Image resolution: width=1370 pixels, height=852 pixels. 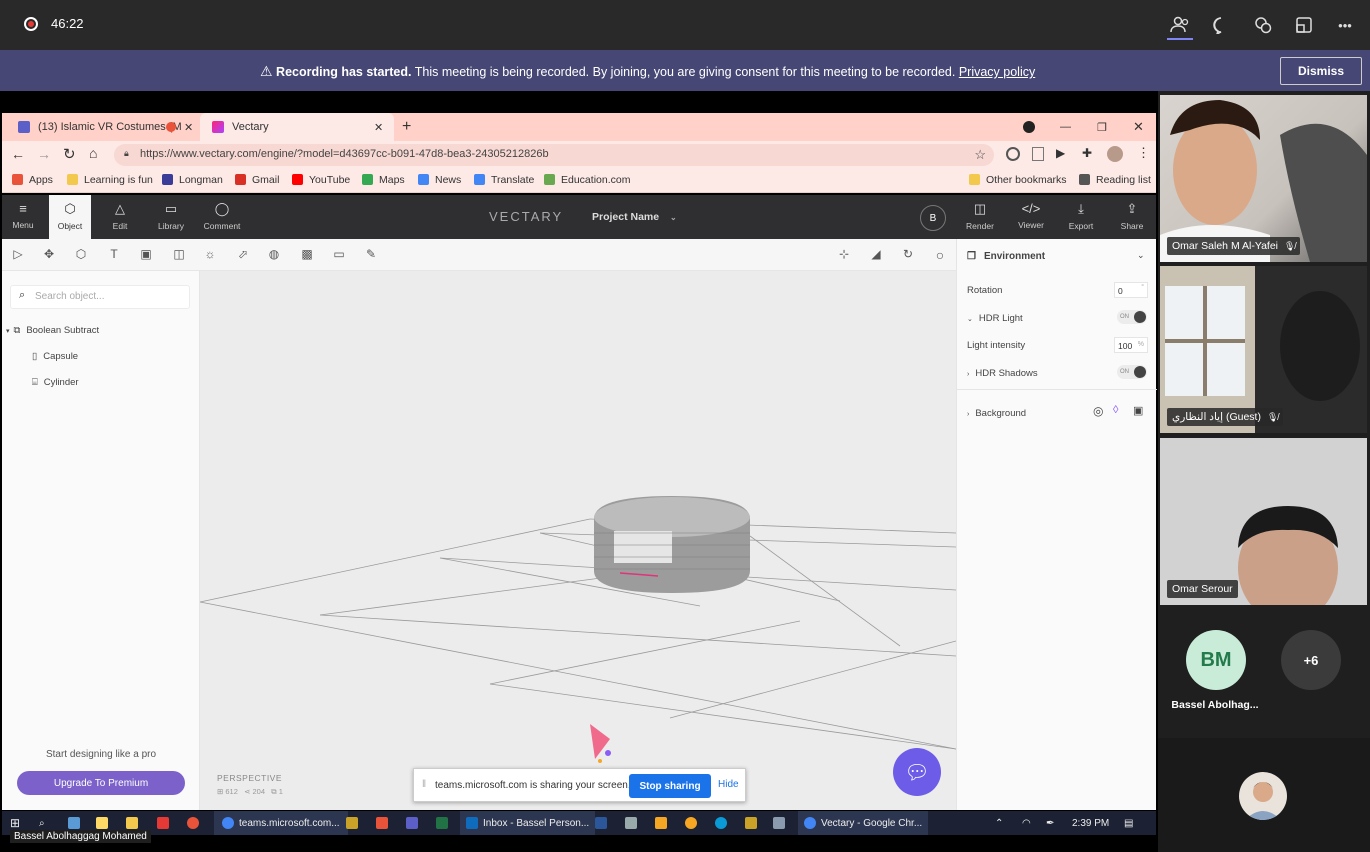 What do you see at coordinates (908, 255) in the screenshot?
I see `rotate-view-icon: ↻` at bounding box center [908, 255].